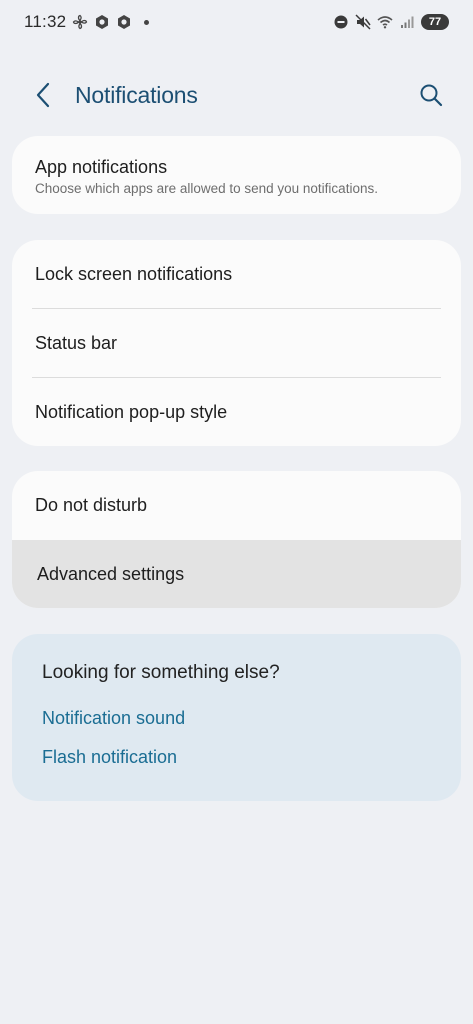  I want to click on chevron-left-icon, so click(43, 97).